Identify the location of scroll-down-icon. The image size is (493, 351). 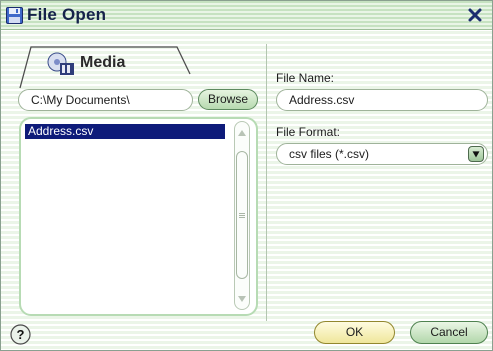
(242, 299).